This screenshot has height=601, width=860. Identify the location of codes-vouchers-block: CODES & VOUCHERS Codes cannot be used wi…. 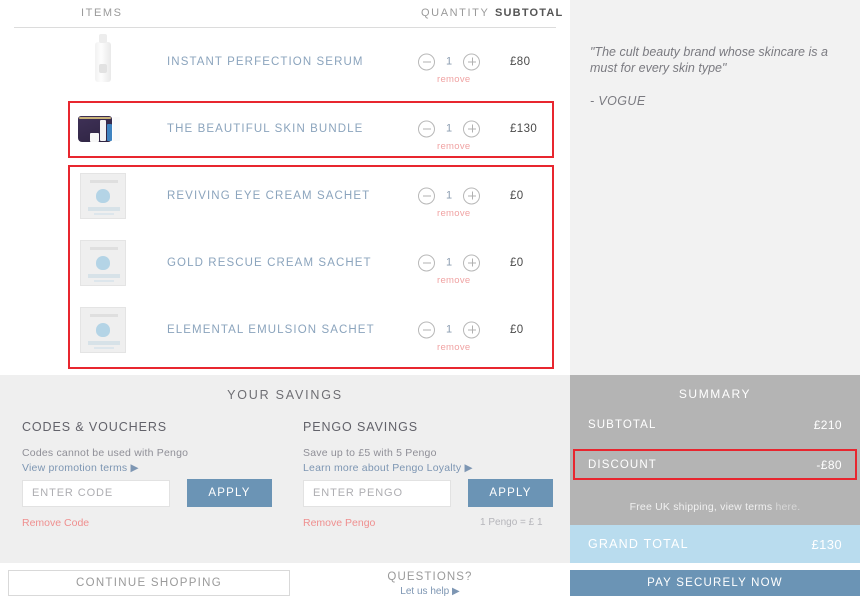
(152, 447).